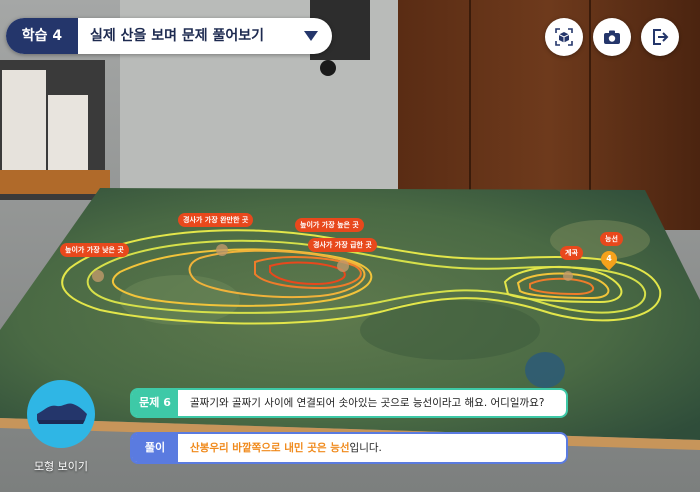 The image size is (700, 492). I want to click on ar-cube-icon, so click(564, 37).